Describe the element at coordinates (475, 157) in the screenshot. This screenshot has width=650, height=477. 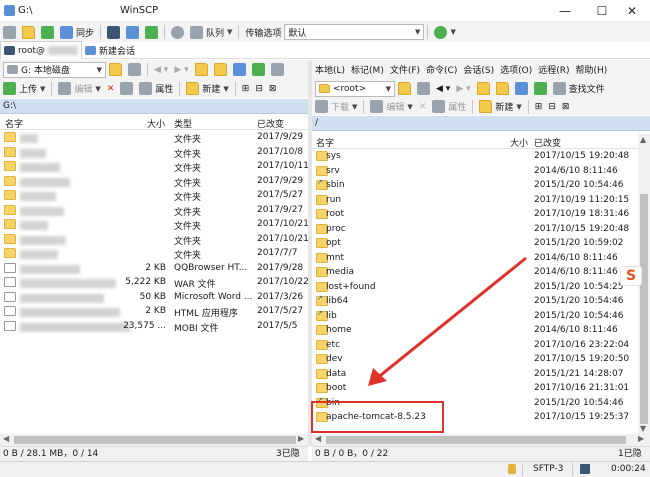
I see `table-row: sys 2017/10/15 19:20:48` at that location.